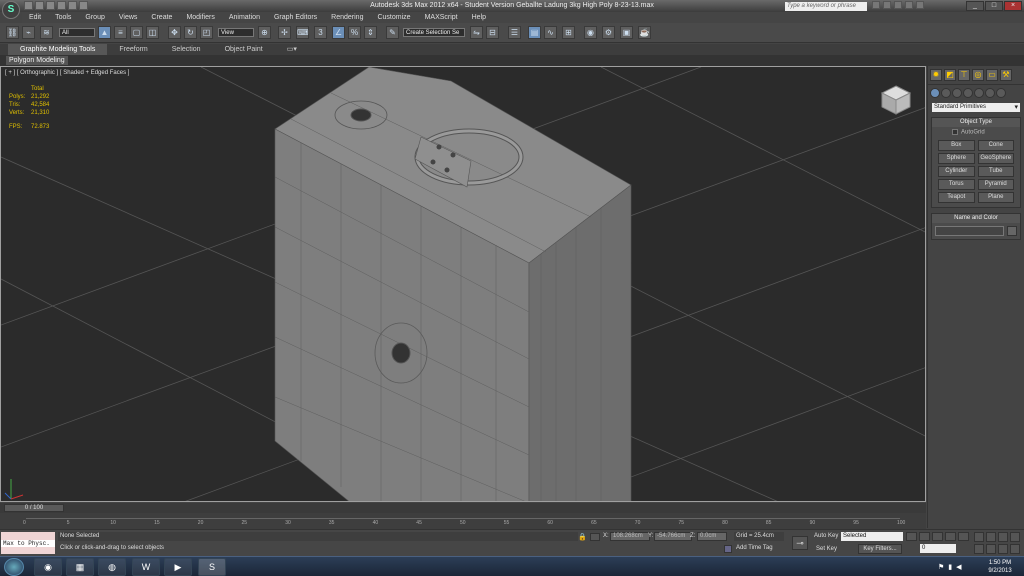 The height and width of the screenshot is (576, 1024). Describe the element at coordinates (152, 32) in the screenshot. I see `window-crossing-icon: ◫` at that location.